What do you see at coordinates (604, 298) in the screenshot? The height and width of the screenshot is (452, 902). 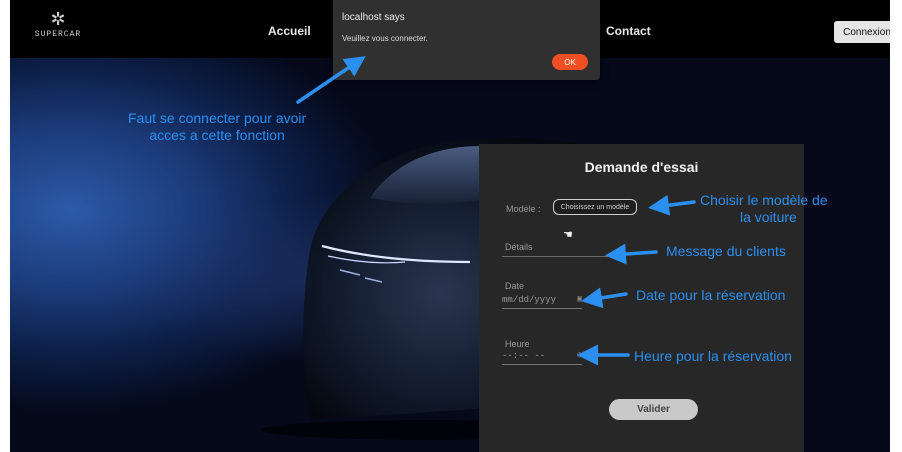 I see `arrow-to-date` at bounding box center [604, 298].